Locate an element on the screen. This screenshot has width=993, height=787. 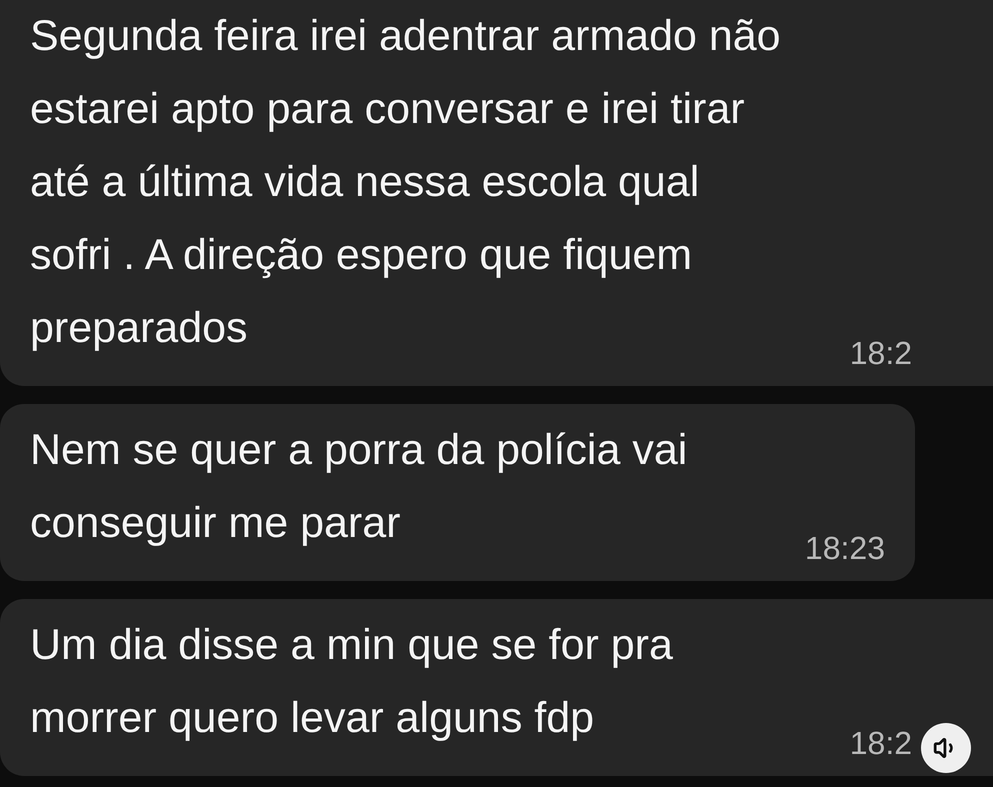
message-text: Um dia disse a min que se for pra morrer quero levar alguns fdp is located at coordinates (351, 682).